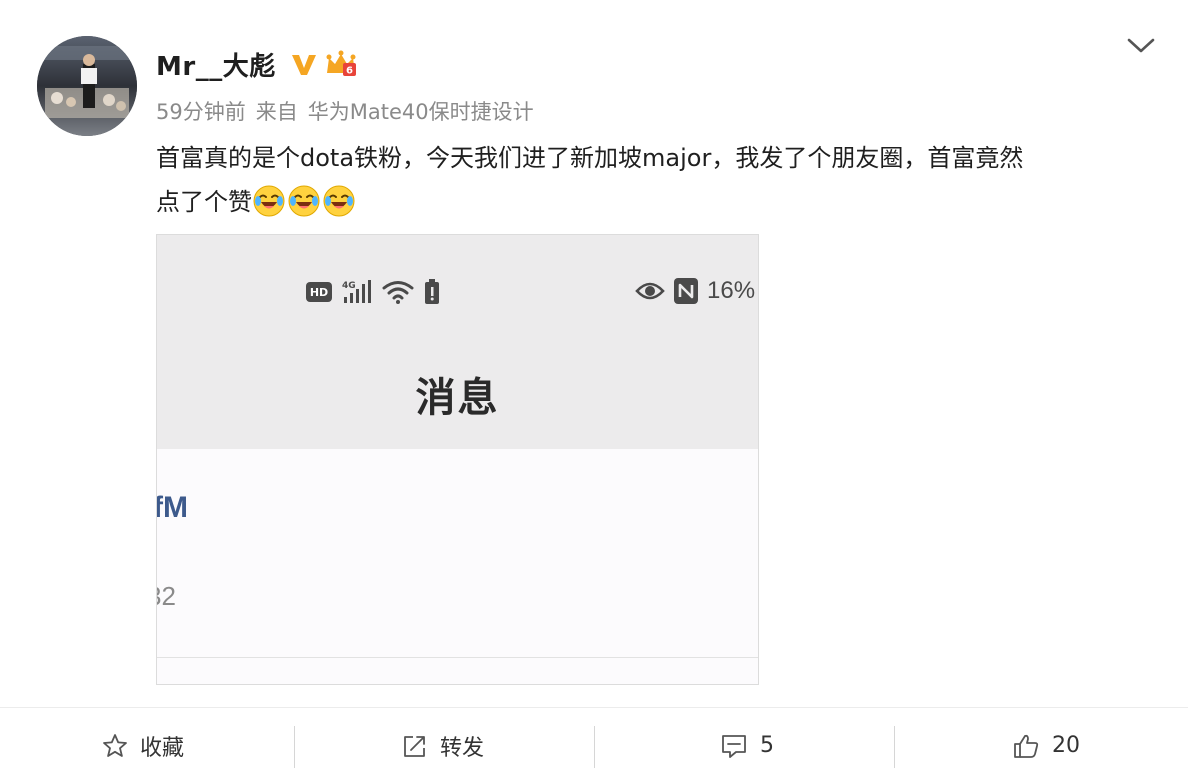  What do you see at coordinates (216, 64) in the screenshot?
I see `username: Mr__大彪` at bounding box center [216, 64].